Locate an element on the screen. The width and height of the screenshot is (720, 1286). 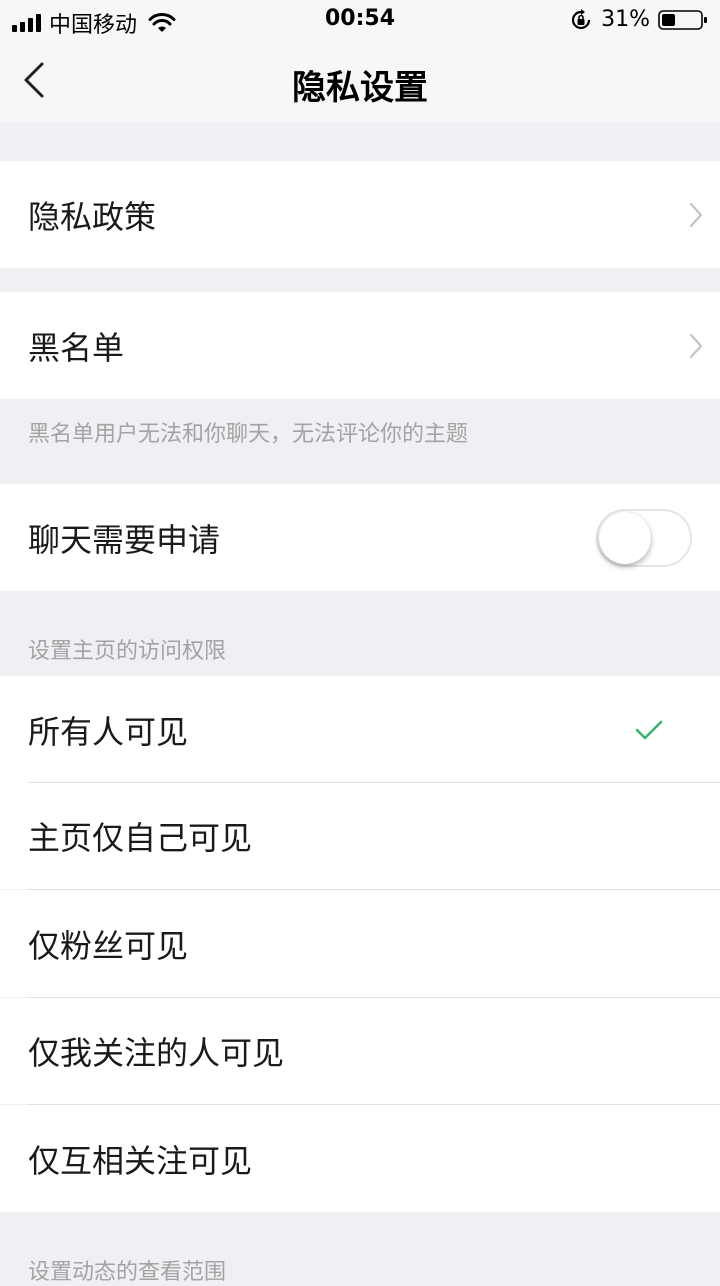
chat-request-row: 聊天需要申请 is located at coordinates (360, 537).